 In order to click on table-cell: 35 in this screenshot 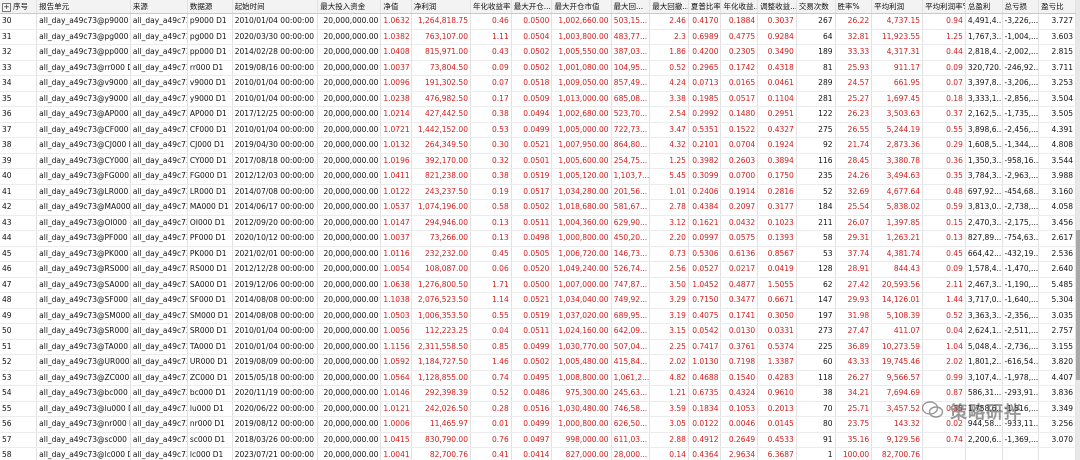, I will do `click(19, 99)`.